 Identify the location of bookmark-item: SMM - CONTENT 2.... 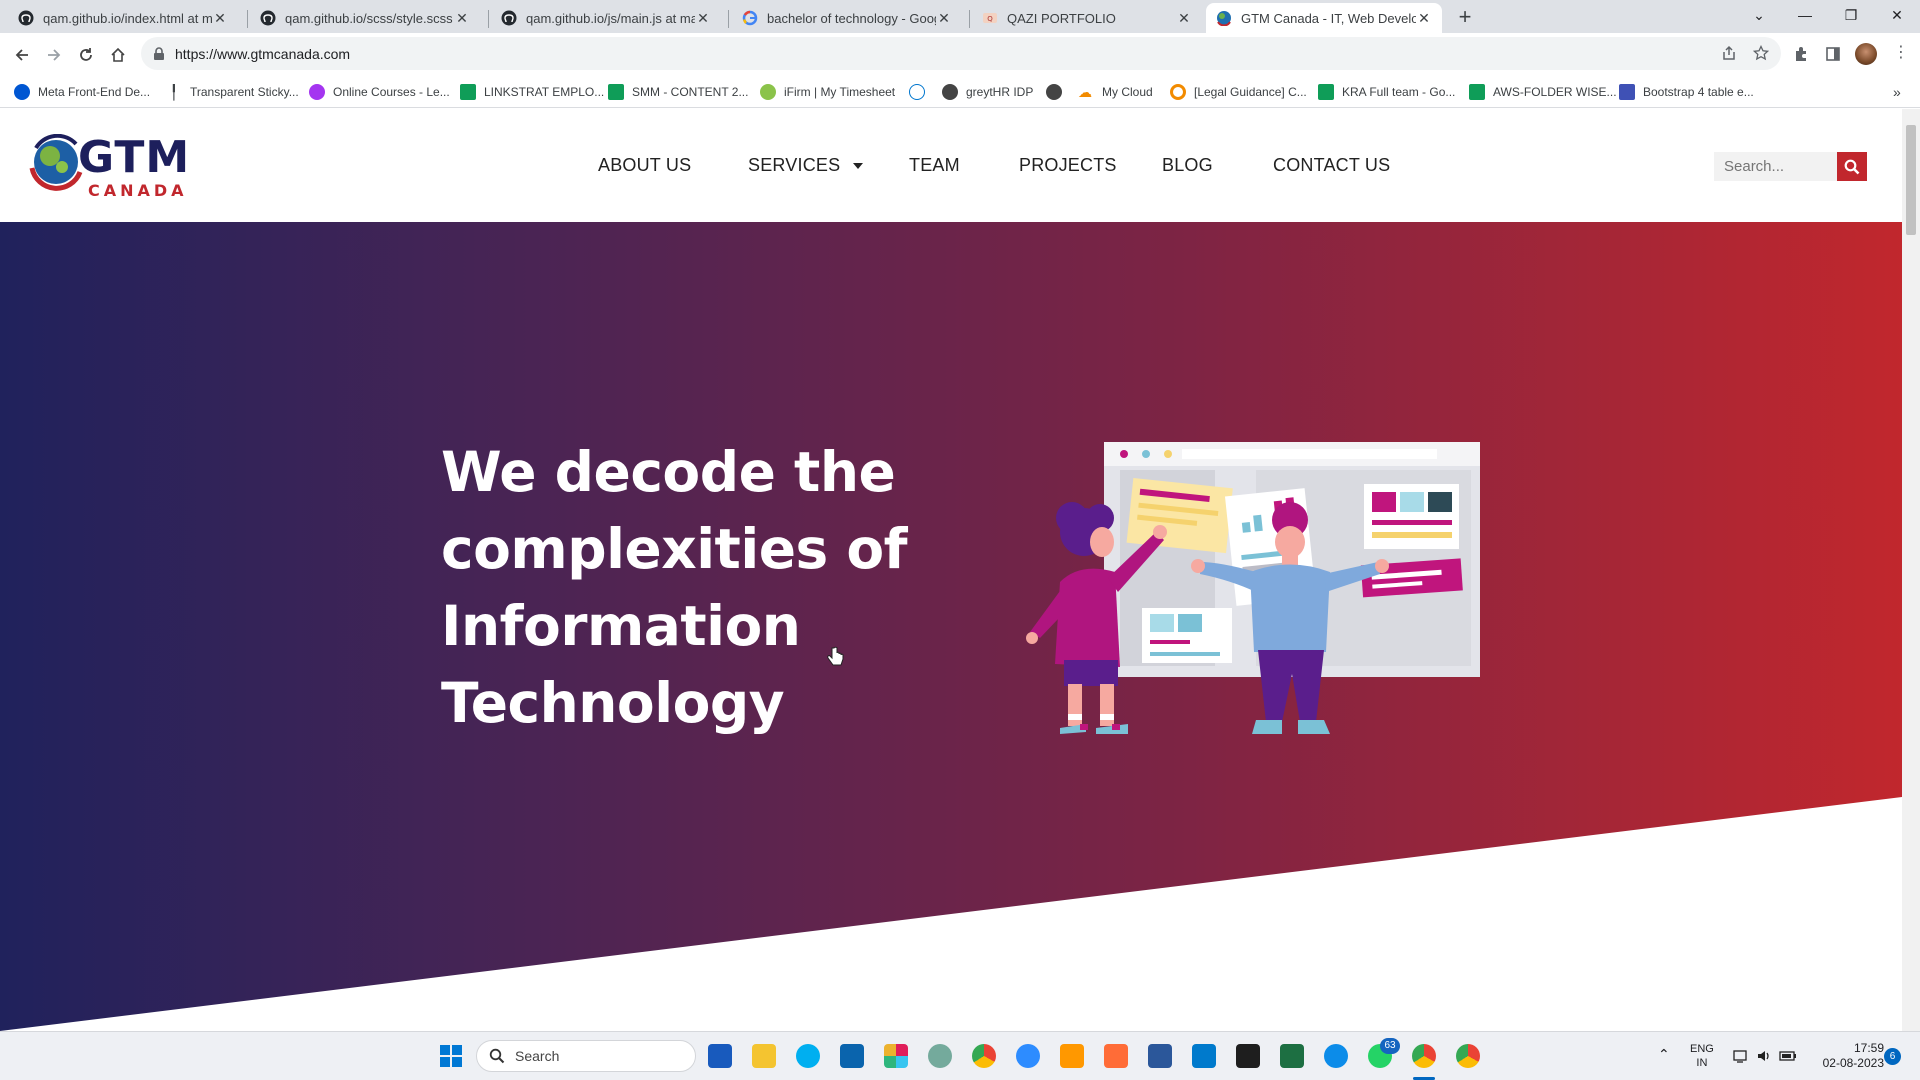
(678, 92).